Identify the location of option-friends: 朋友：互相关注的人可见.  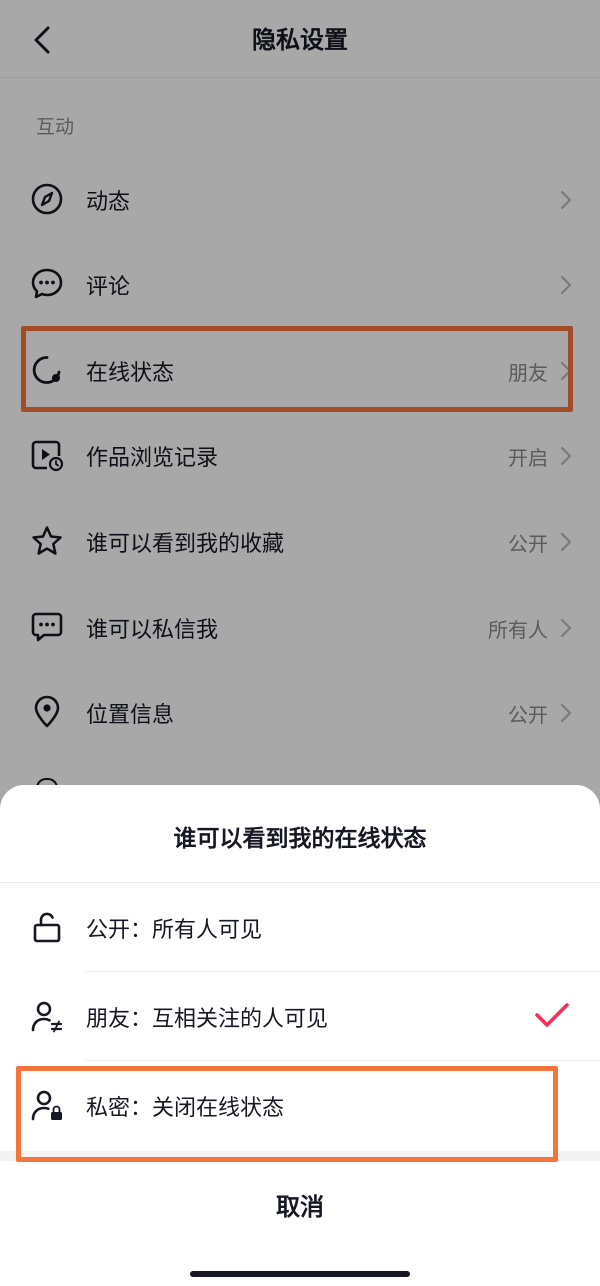
(300, 1016).